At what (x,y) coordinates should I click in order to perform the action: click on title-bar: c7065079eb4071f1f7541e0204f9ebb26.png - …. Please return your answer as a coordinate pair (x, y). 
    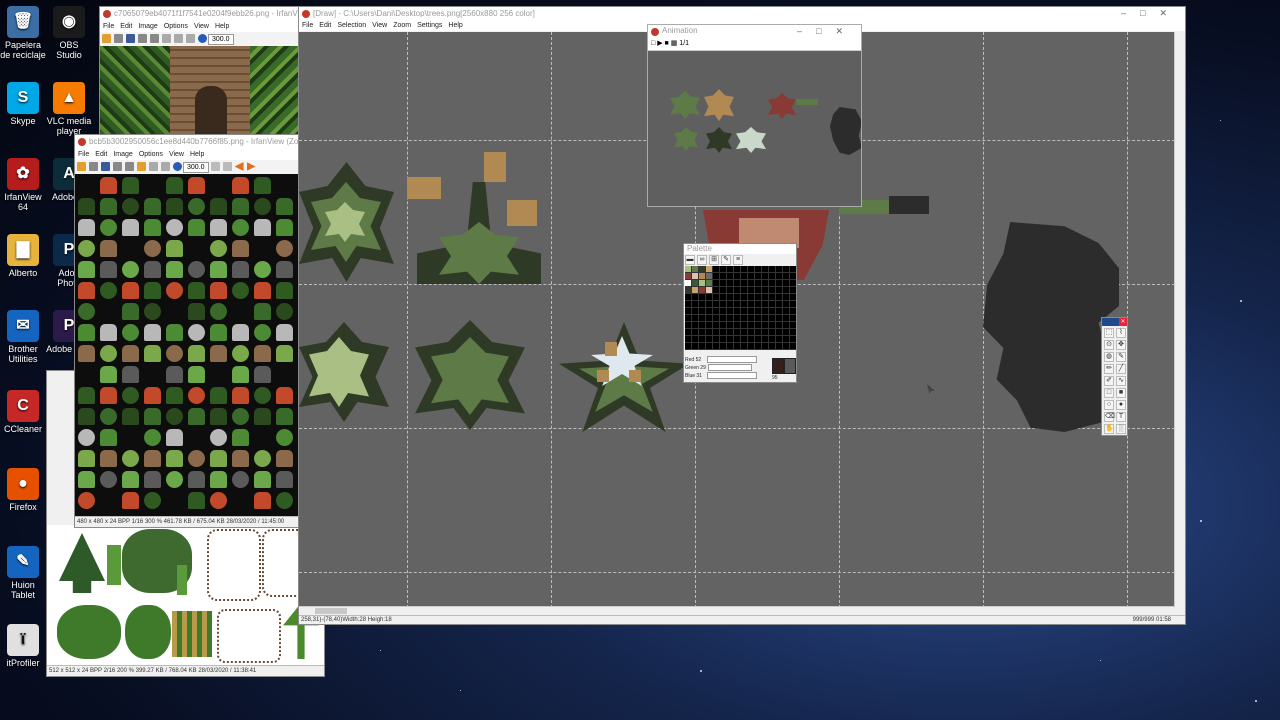
    Looking at the image, I should click on (199, 14).